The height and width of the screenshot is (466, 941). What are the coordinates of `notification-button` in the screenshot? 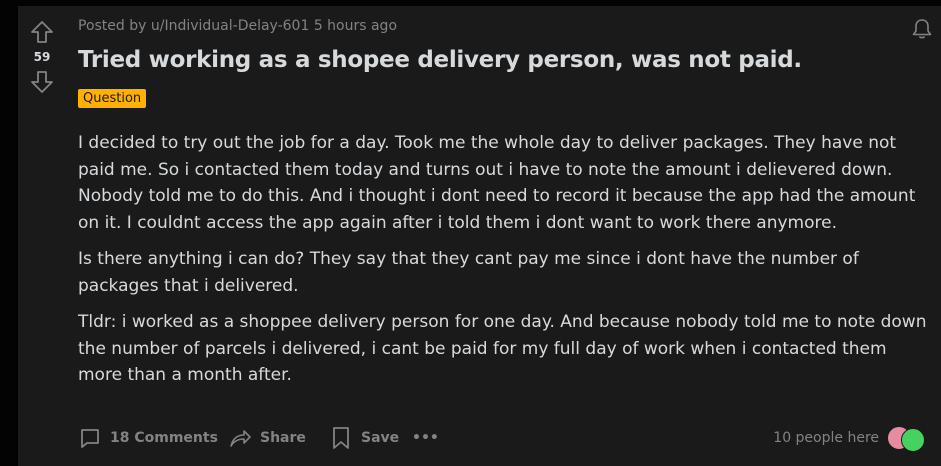 It's located at (922, 29).